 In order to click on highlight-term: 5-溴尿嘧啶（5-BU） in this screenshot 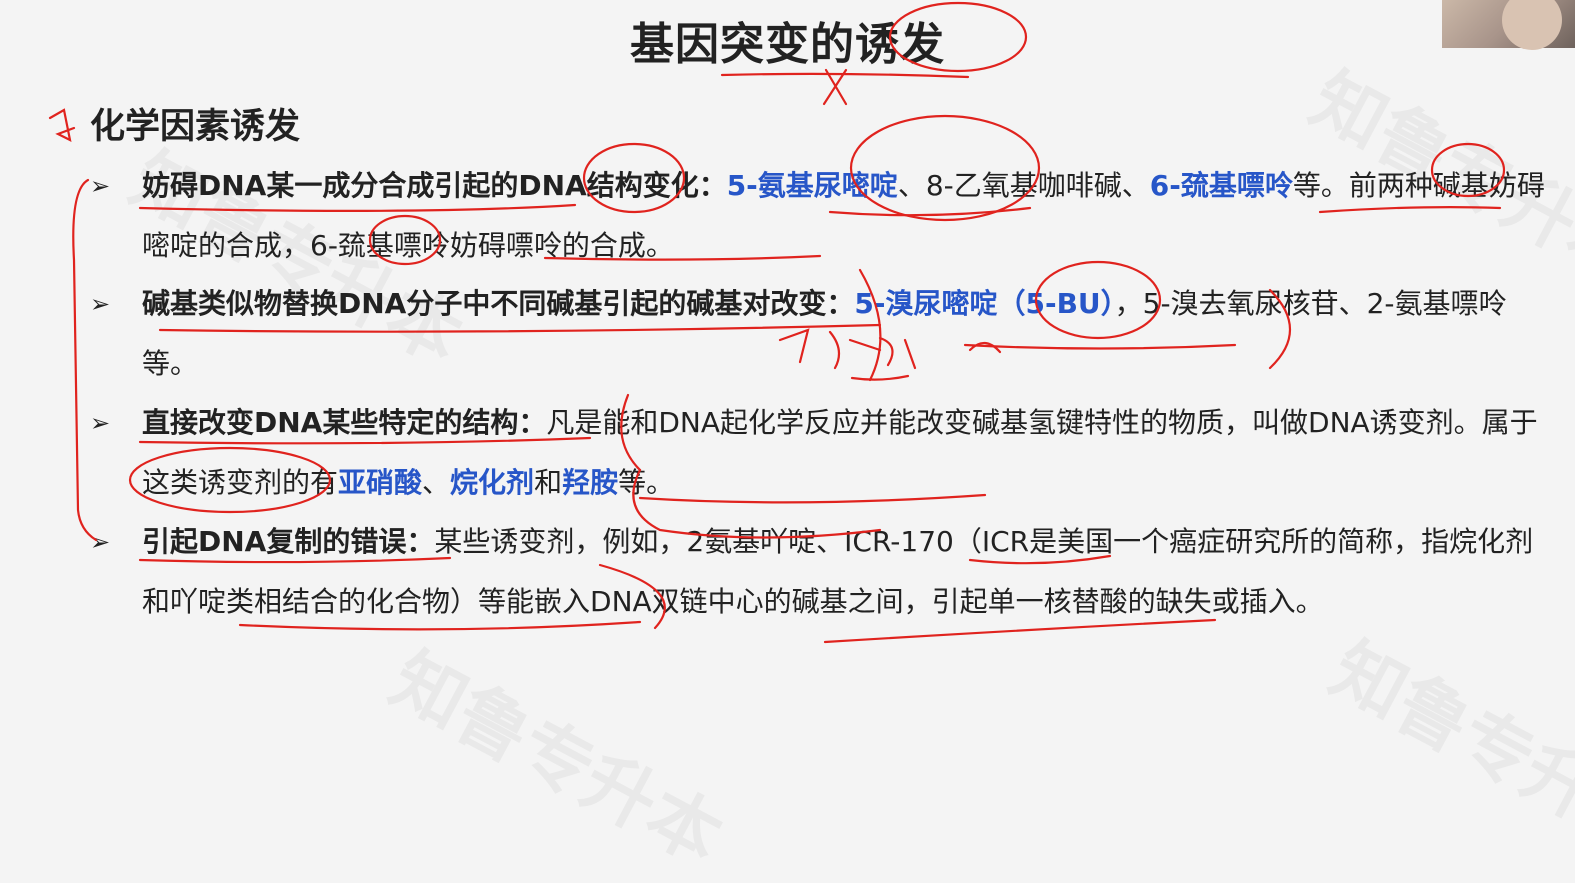, I will do `click(984, 303)`.